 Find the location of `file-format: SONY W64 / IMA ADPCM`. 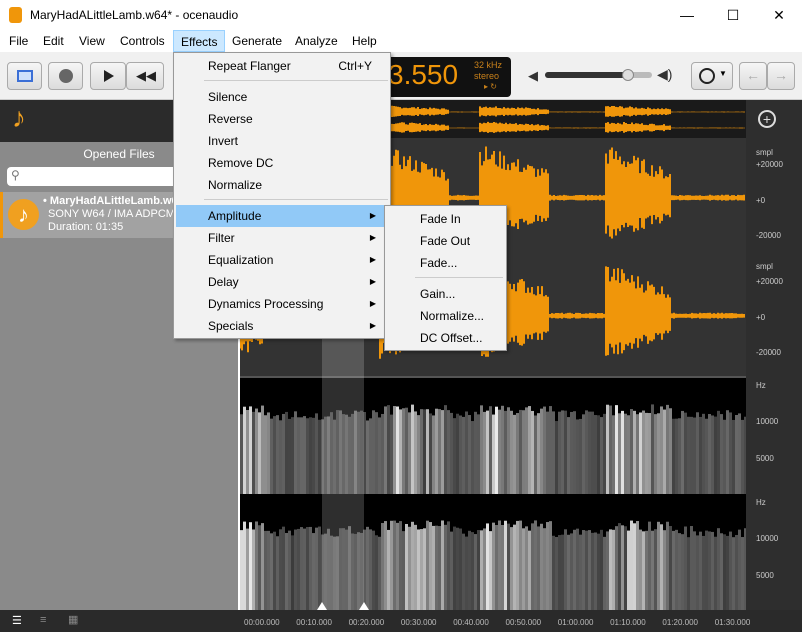

file-format: SONY W64 / IMA ADPCM is located at coordinates (111, 214).